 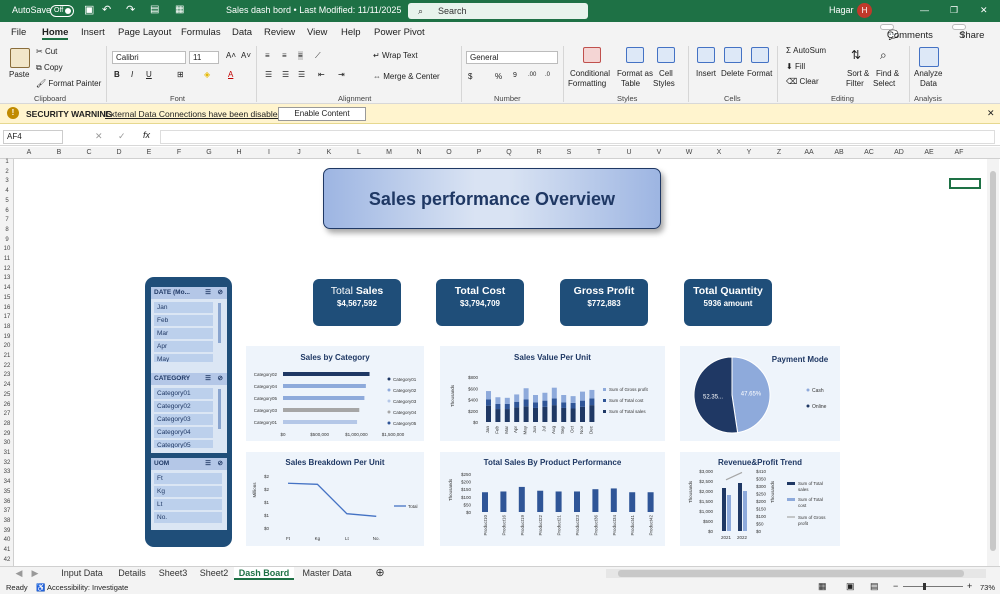 What do you see at coordinates (19, 573) in the screenshot?
I see `prev-sheet-icon: ◀` at bounding box center [19, 573].